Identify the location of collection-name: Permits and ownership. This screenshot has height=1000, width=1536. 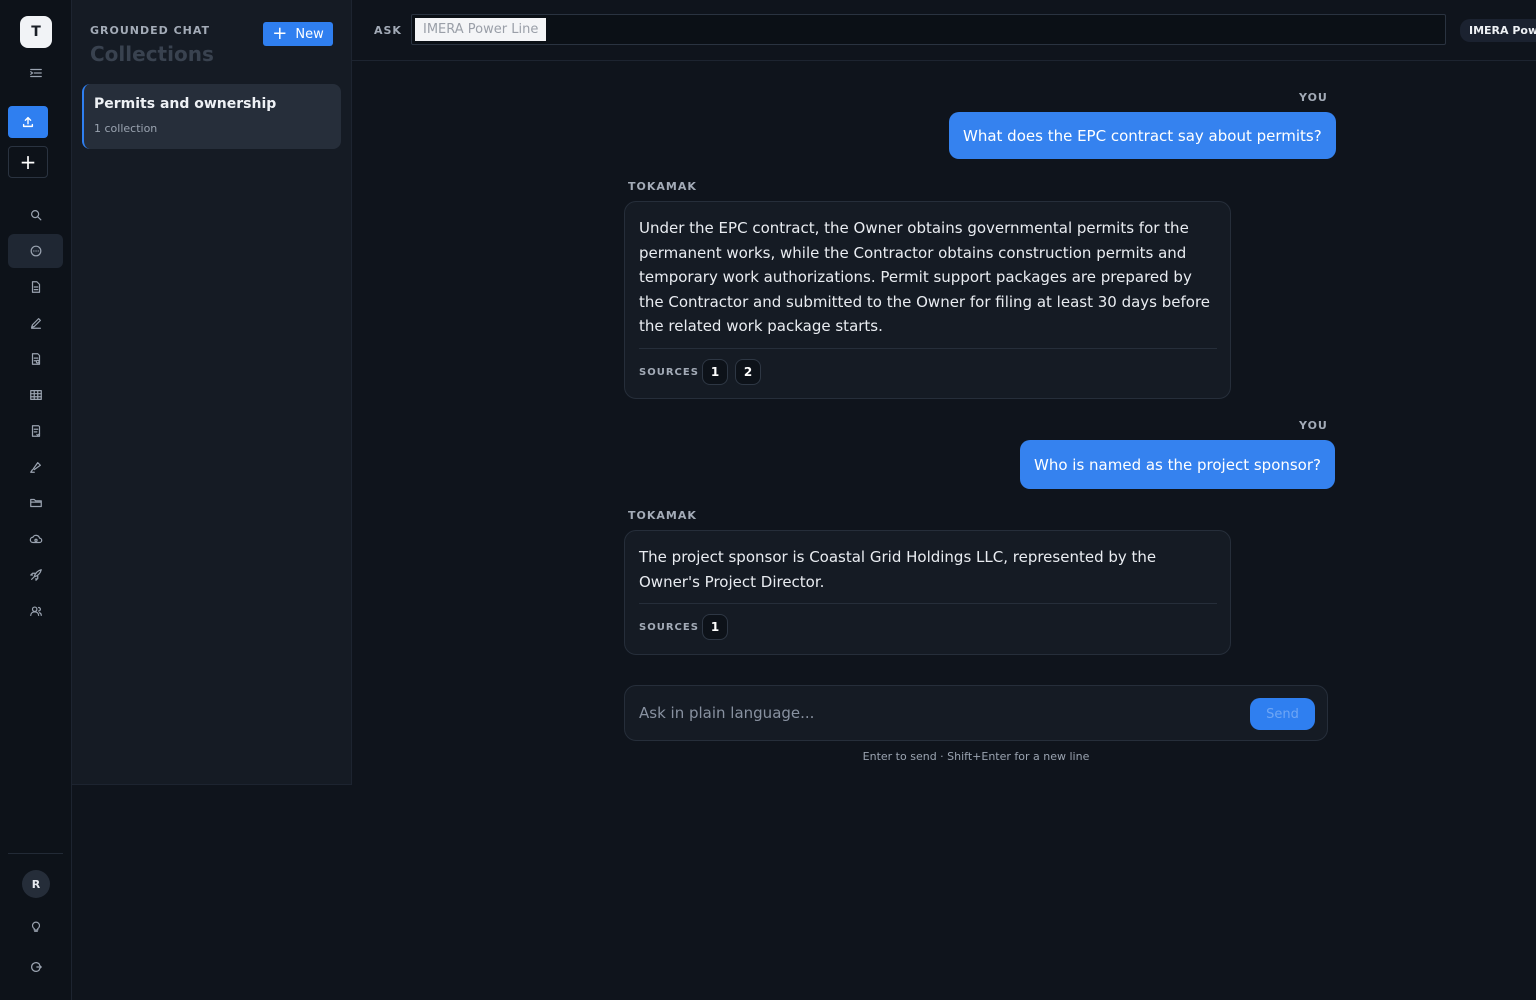
(185, 104).